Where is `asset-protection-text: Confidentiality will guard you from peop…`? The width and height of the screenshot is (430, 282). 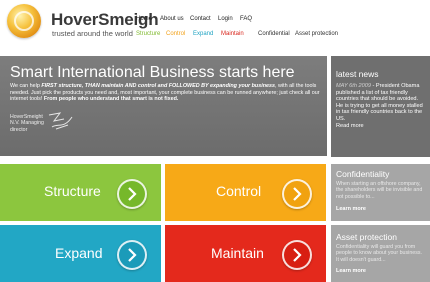
asset-protection-text: Confidentiality will guard you from peop… is located at coordinates (379, 253).